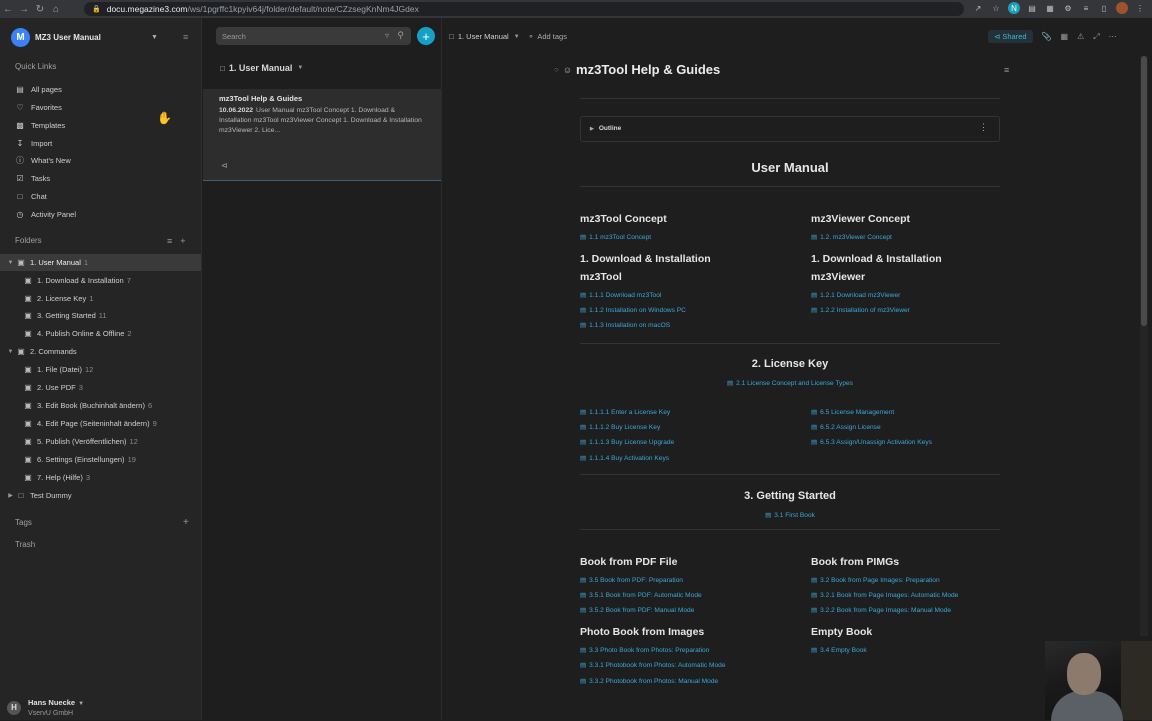 The image size is (1152, 721). What do you see at coordinates (100, 405) in the screenshot?
I see `folder-item: ▣ 3. Edit Book (Buchinhalt ändern) 6` at bounding box center [100, 405].